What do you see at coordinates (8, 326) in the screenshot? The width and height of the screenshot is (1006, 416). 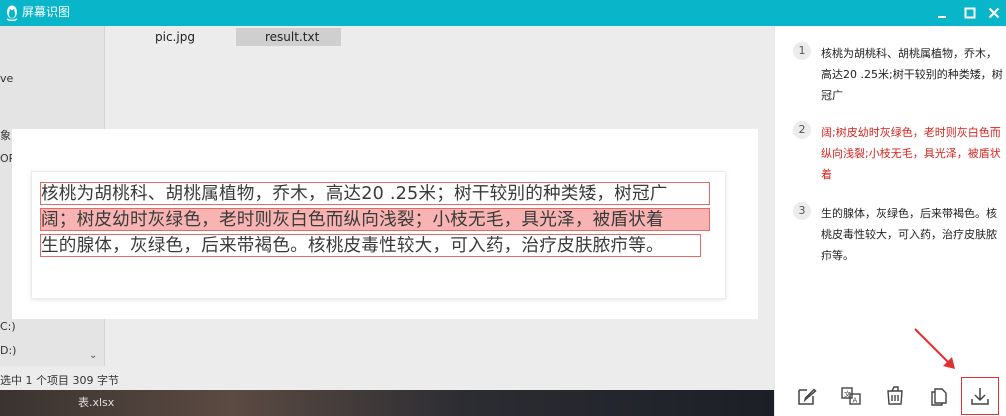 I see `nav-item: C:)` at bounding box center [8, 326].